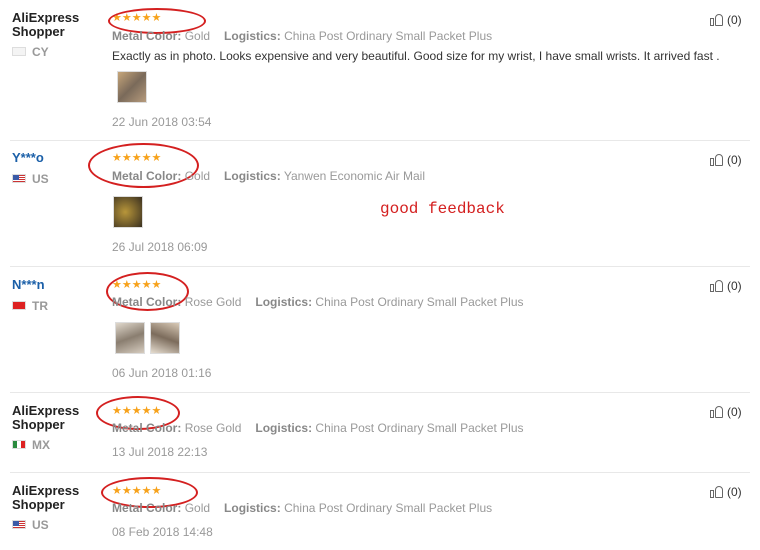 The width and height of the screenshot is (760, 550). I want to click on country: CY, so click(30, 52).